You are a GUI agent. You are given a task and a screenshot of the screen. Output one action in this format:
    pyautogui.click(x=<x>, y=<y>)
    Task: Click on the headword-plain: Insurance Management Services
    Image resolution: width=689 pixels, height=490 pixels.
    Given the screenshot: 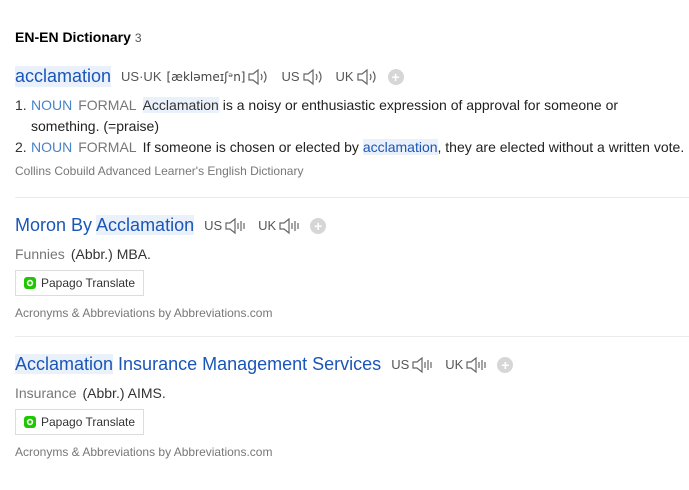 What is the action you would take?
    pyautogui.click(x=247, y=364)
    